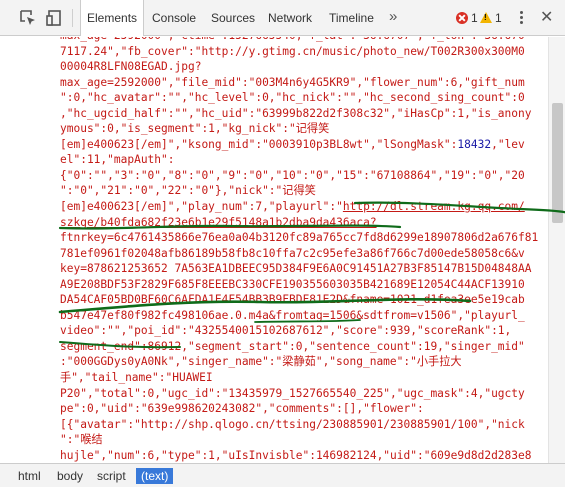 This screenshot has width=565, height=487. I want to click on warning-icon, so click(486, 17).